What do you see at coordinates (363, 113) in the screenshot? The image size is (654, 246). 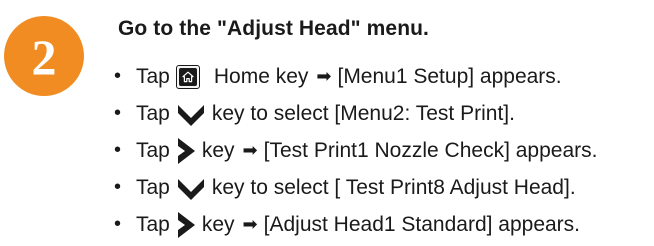 I see `instruction-text: key to select [Menu2: Test Print].` at bounding box center [363, 113].